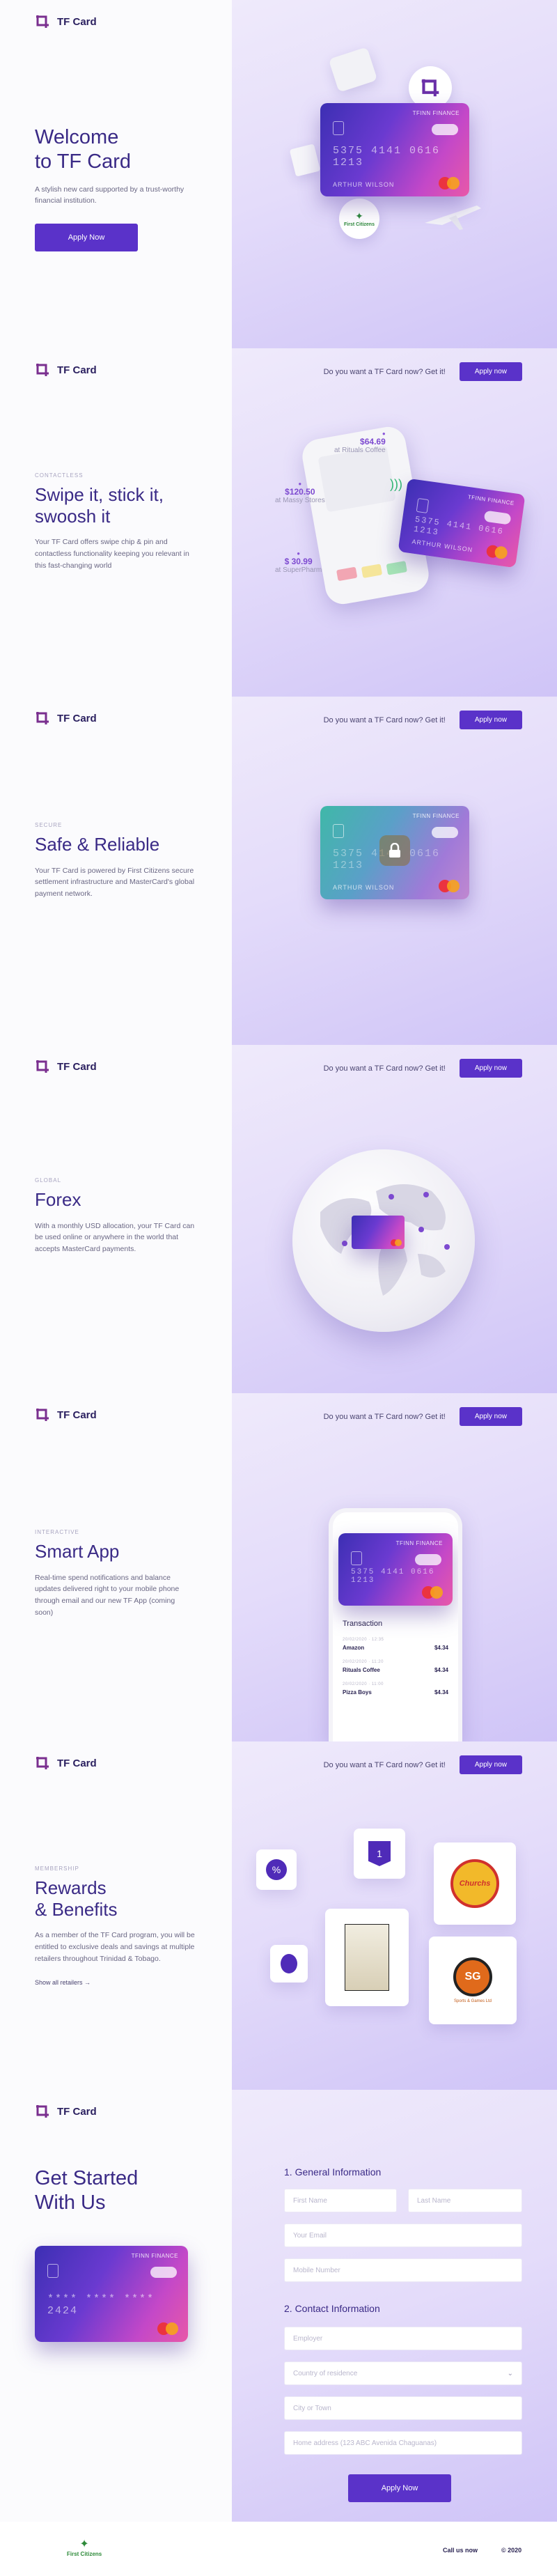  Describe the element at coordinates (378, 1232) in the screenshot. I see `forex-credit-card` at that location.